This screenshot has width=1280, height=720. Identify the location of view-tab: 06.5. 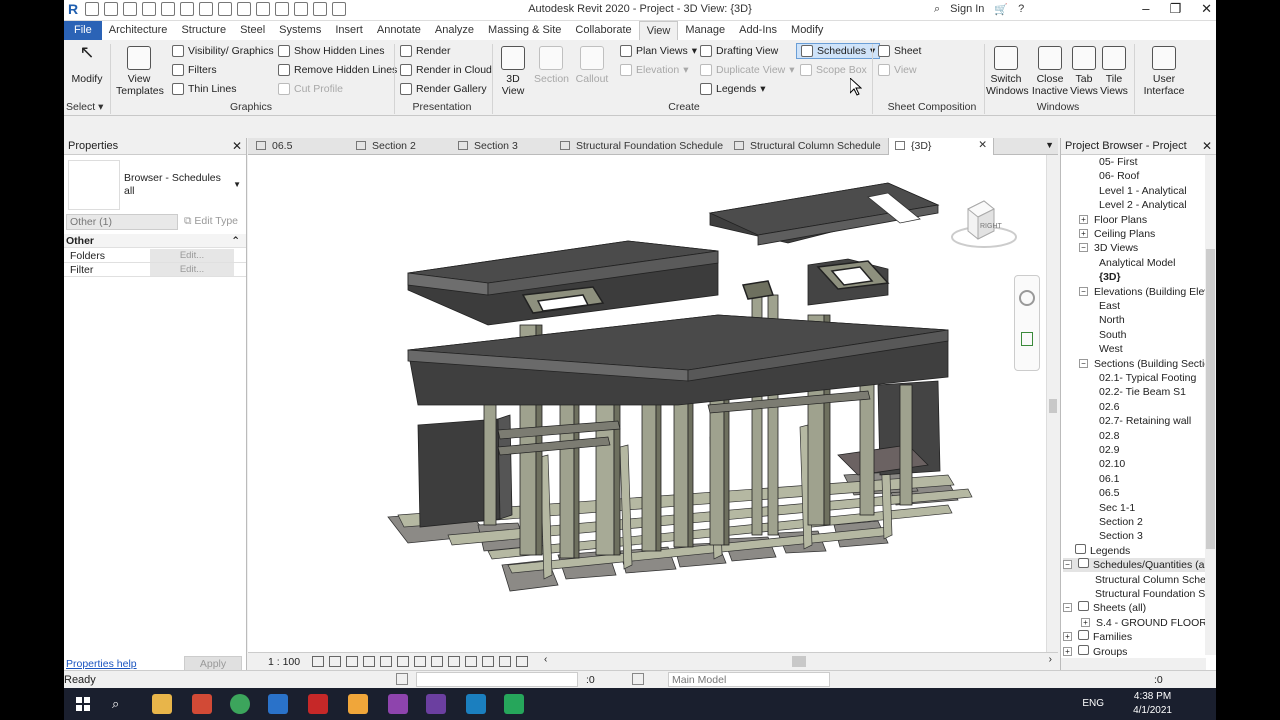
(303, 146).